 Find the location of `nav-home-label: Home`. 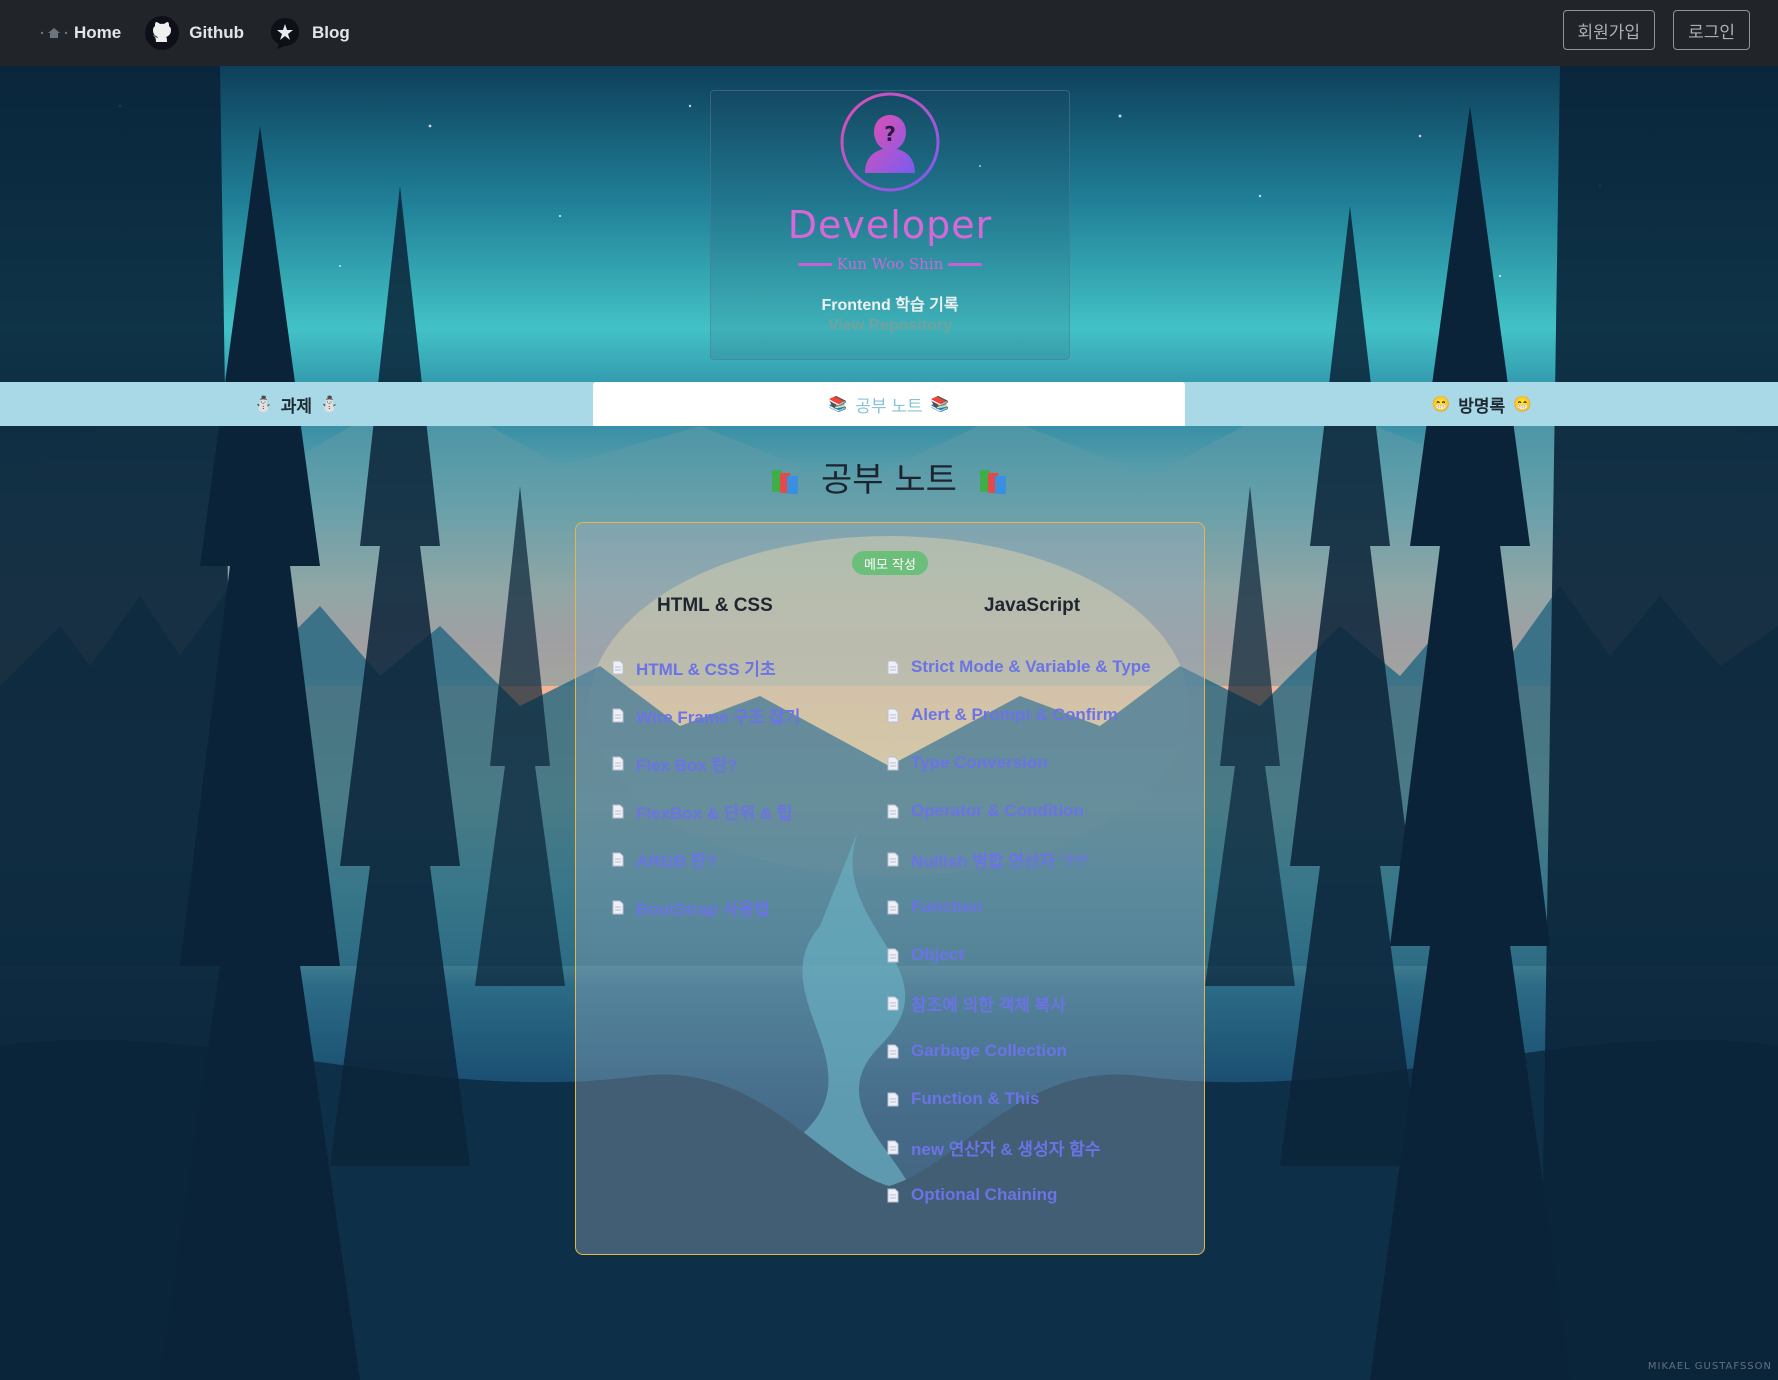

nav-home-label: Home is located at coordinates (98, 32).